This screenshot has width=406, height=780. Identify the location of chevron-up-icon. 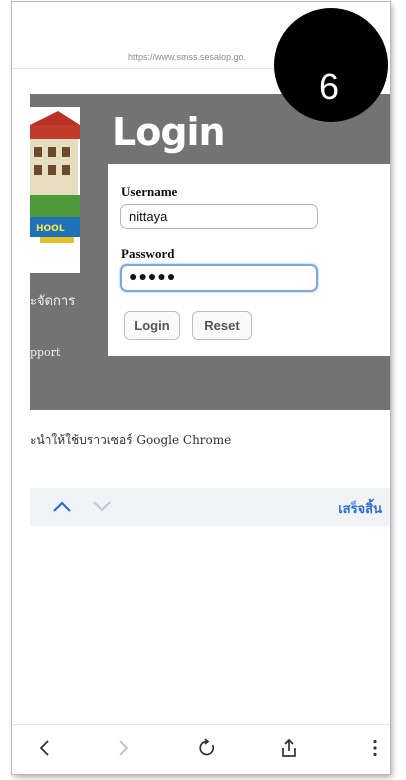
(62, 506).